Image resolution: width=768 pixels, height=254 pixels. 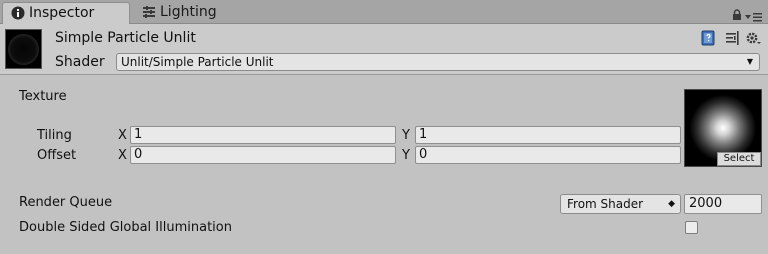 I want to click on updown-arrows-icon: ◆, so click(x=671, y=204).